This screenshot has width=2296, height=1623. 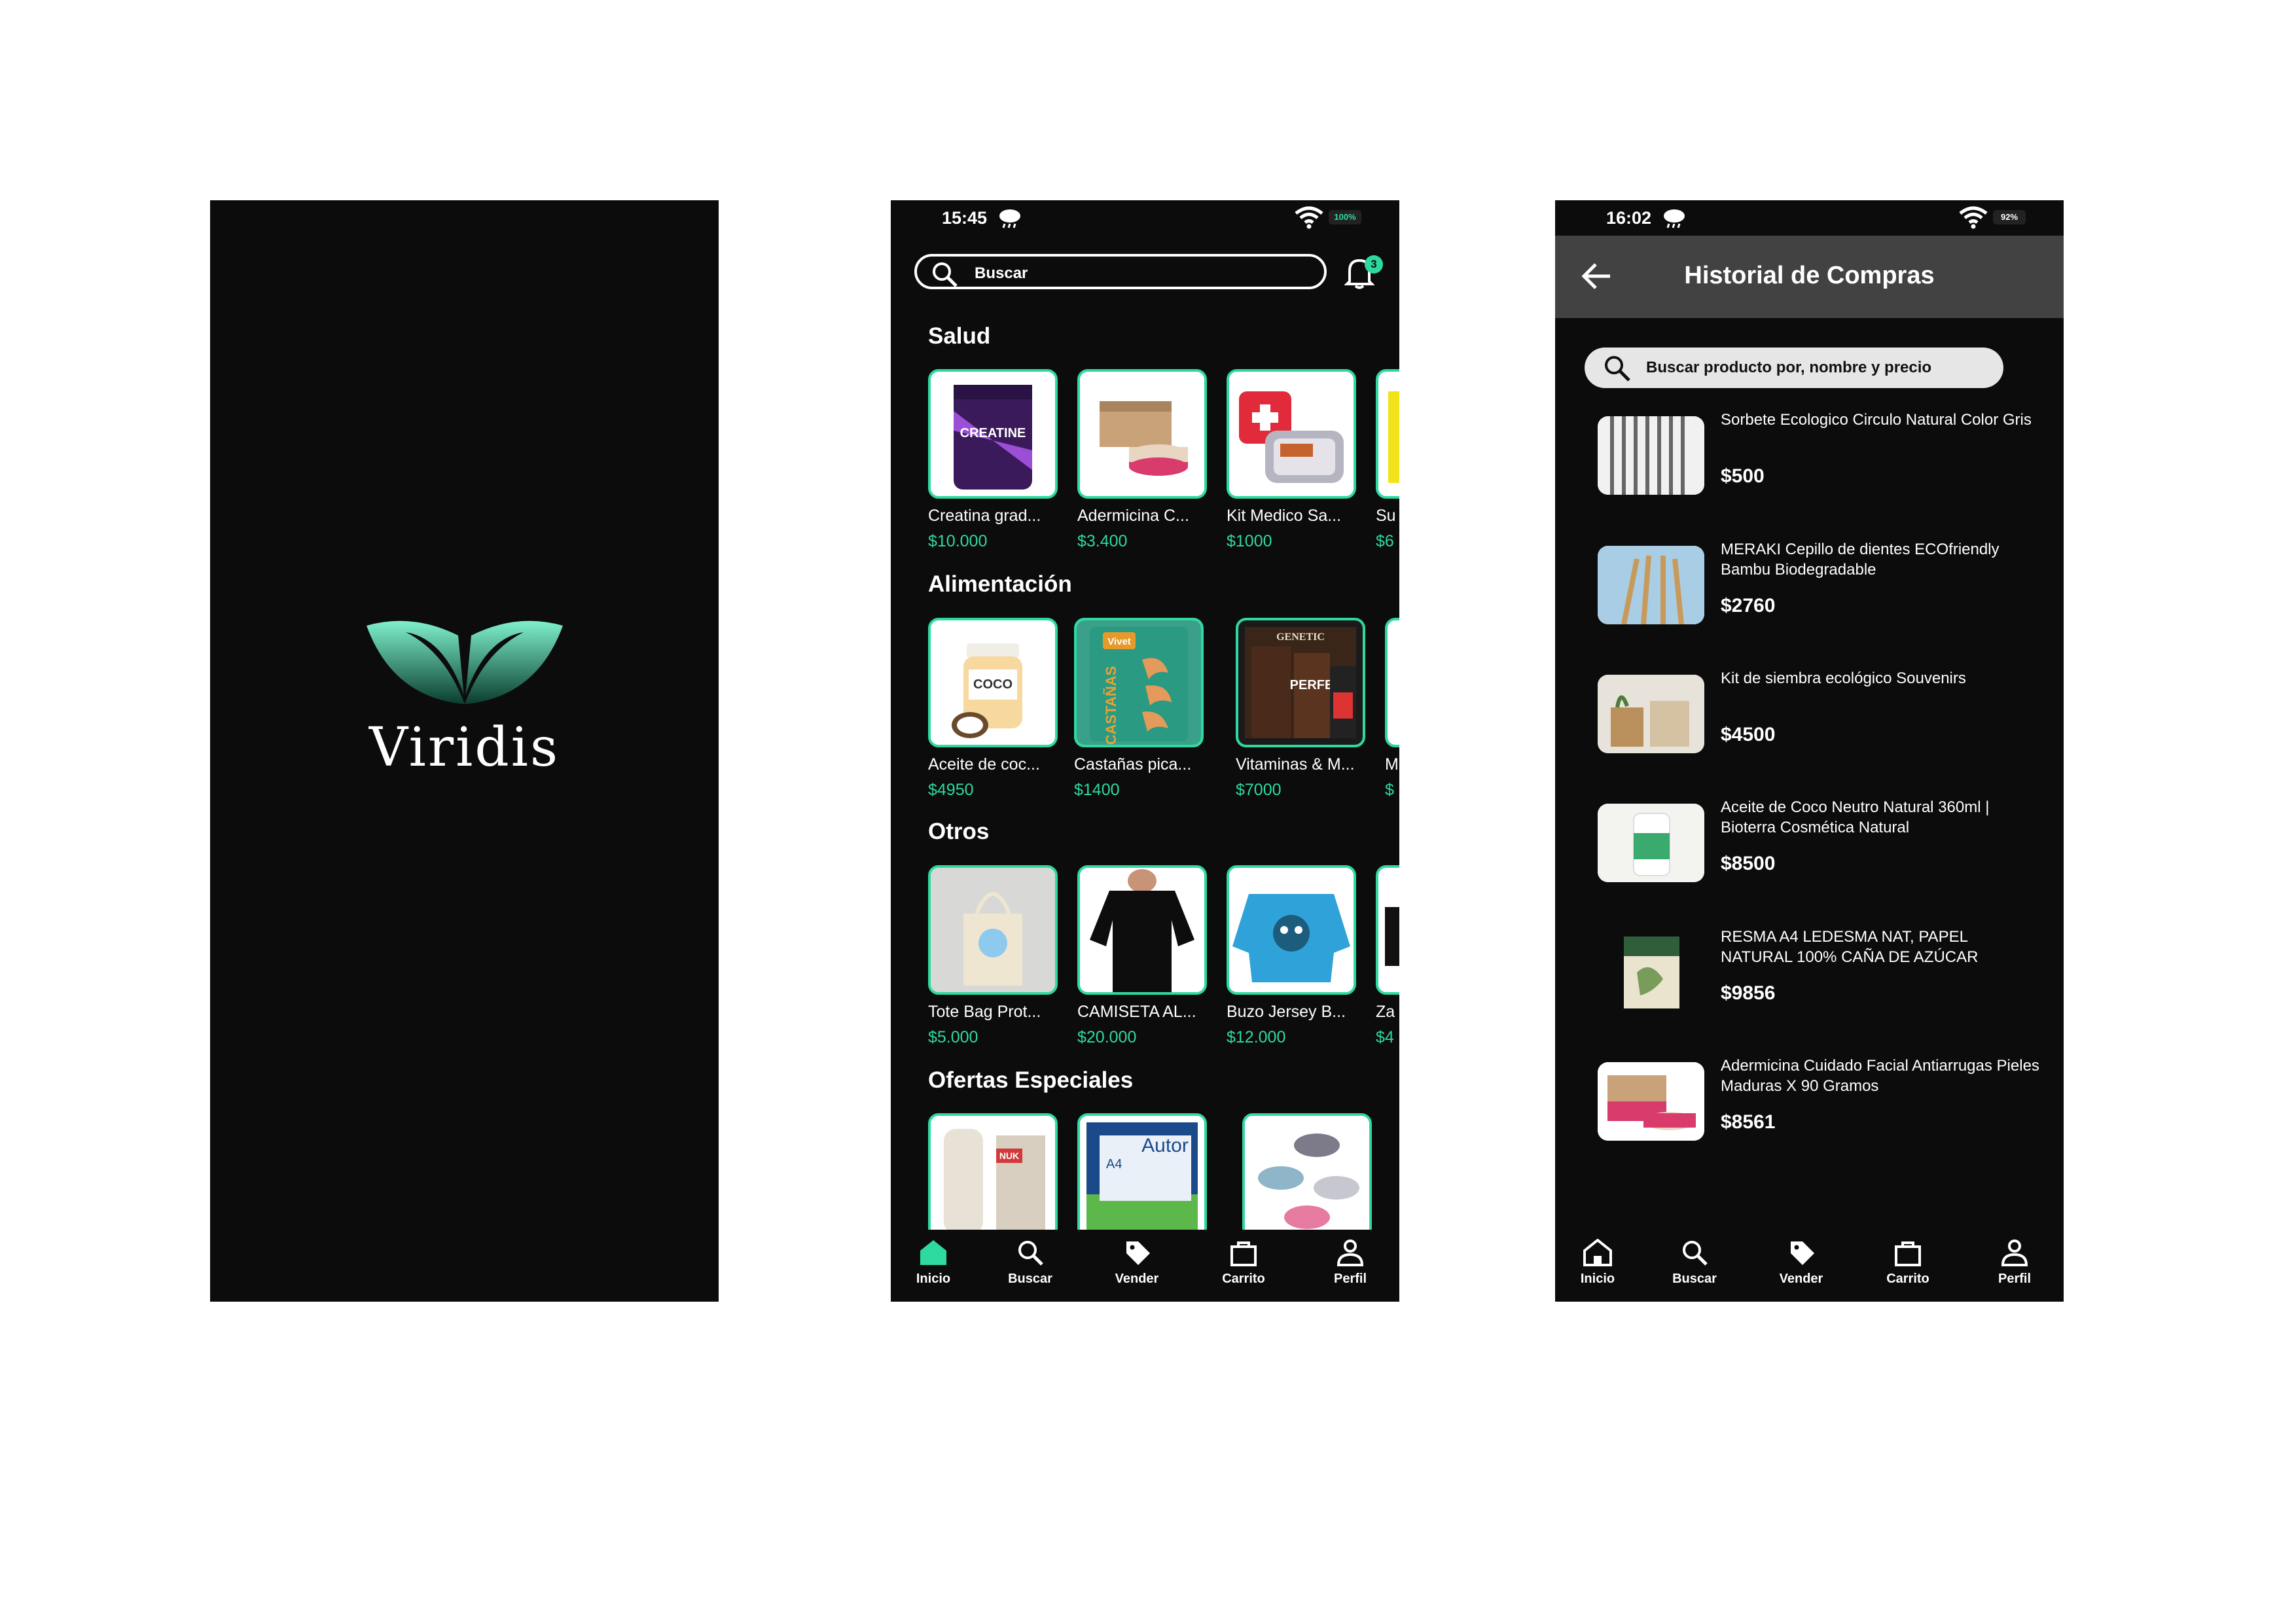 I want to click on brand-name: Viridis, so click(x=464, y=748).